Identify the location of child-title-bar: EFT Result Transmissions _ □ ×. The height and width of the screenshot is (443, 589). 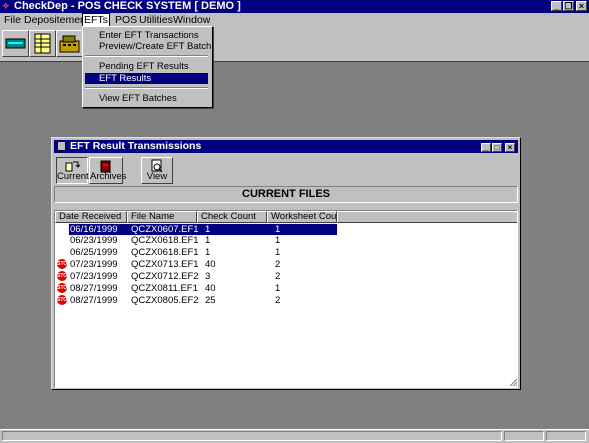
(286, 146).